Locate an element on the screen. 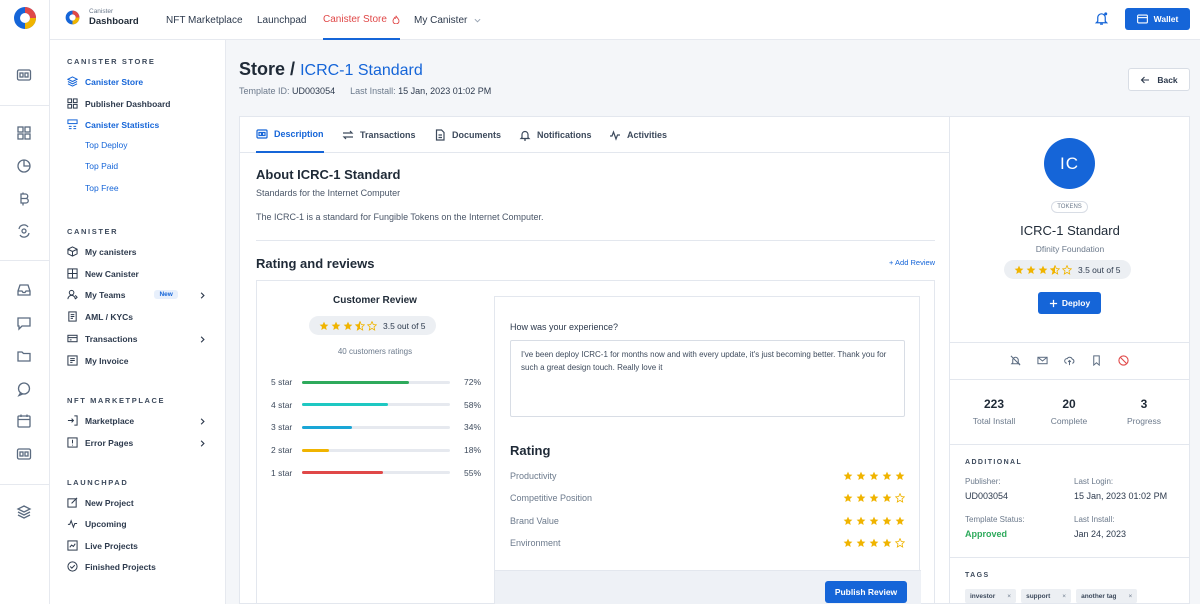 This screenshot has height=604, width=1200. calendar-rail-icon is located at coordinates (24, 421).